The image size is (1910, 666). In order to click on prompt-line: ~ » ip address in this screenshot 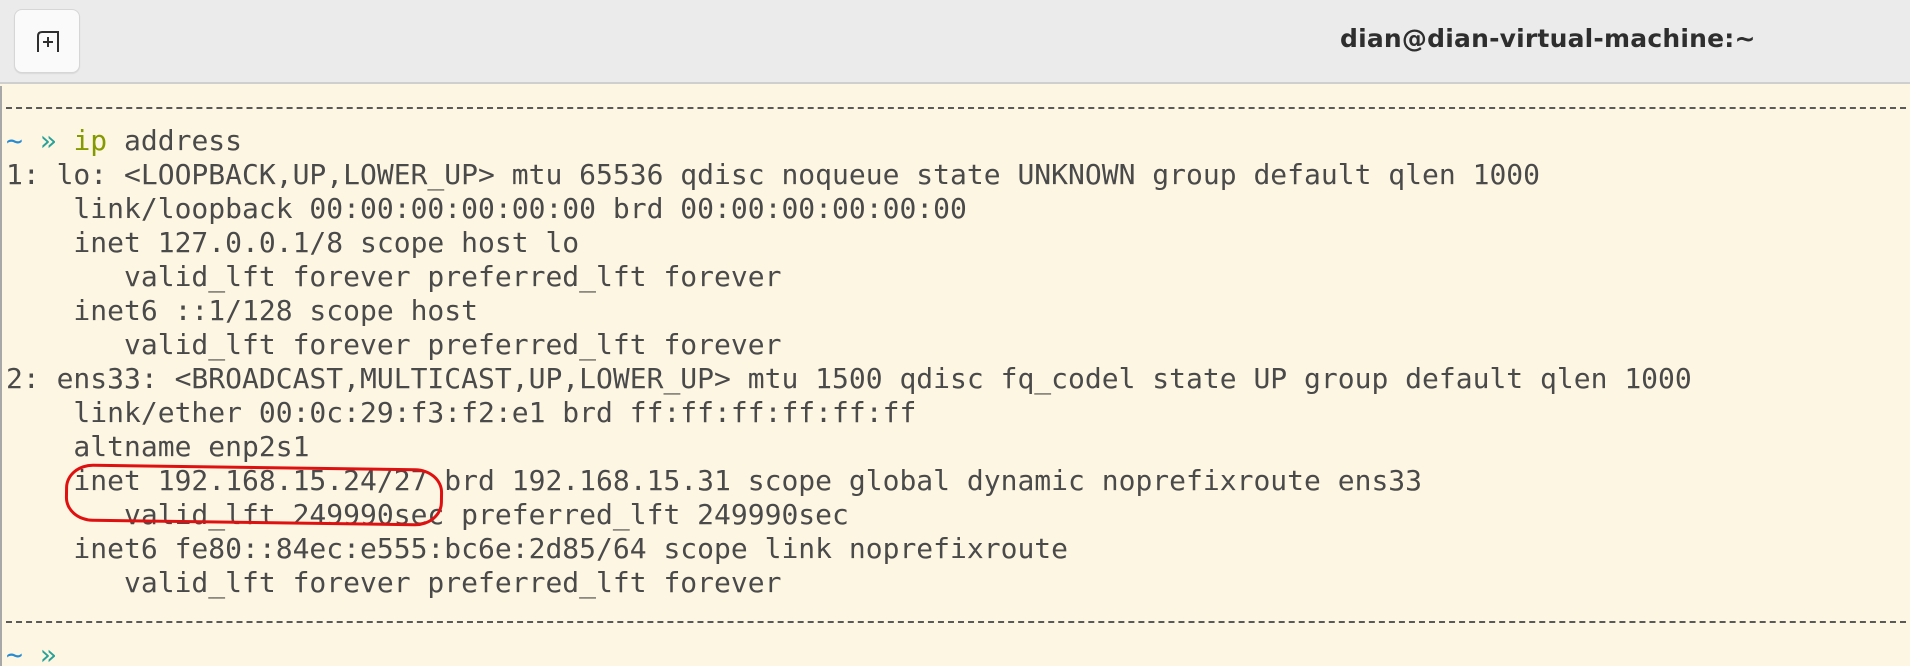, I will do `click(124, 141)`.